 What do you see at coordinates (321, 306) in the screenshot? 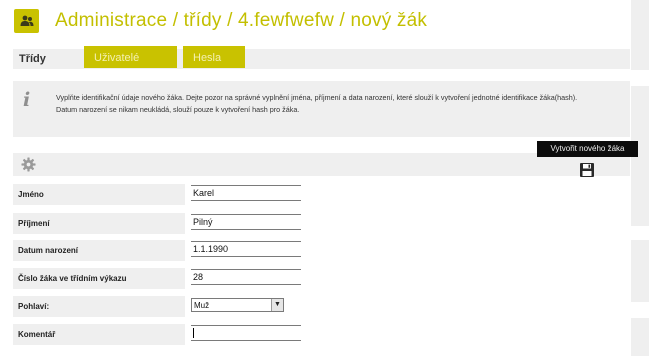
I see `form-row-gender: Pohlaví: Muž ▼` at bounding box center [321, 306].